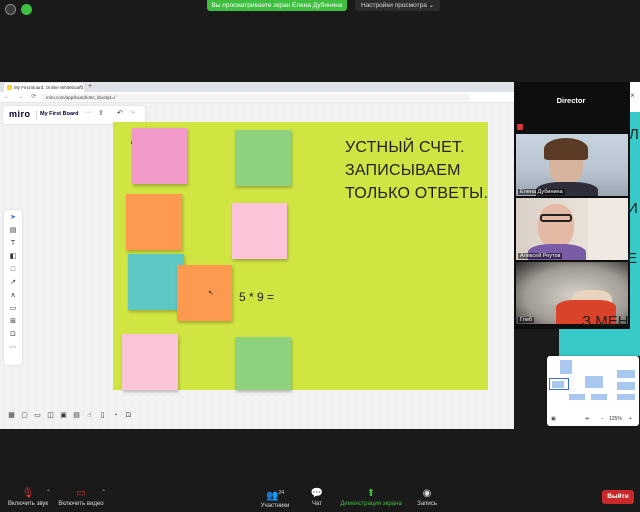 This screenshot has height=512, width=640. What do you see at coordinates (259, 231) in the screenshot?
I see `sticky-note-light-pink` at bounding box center [259, 231].